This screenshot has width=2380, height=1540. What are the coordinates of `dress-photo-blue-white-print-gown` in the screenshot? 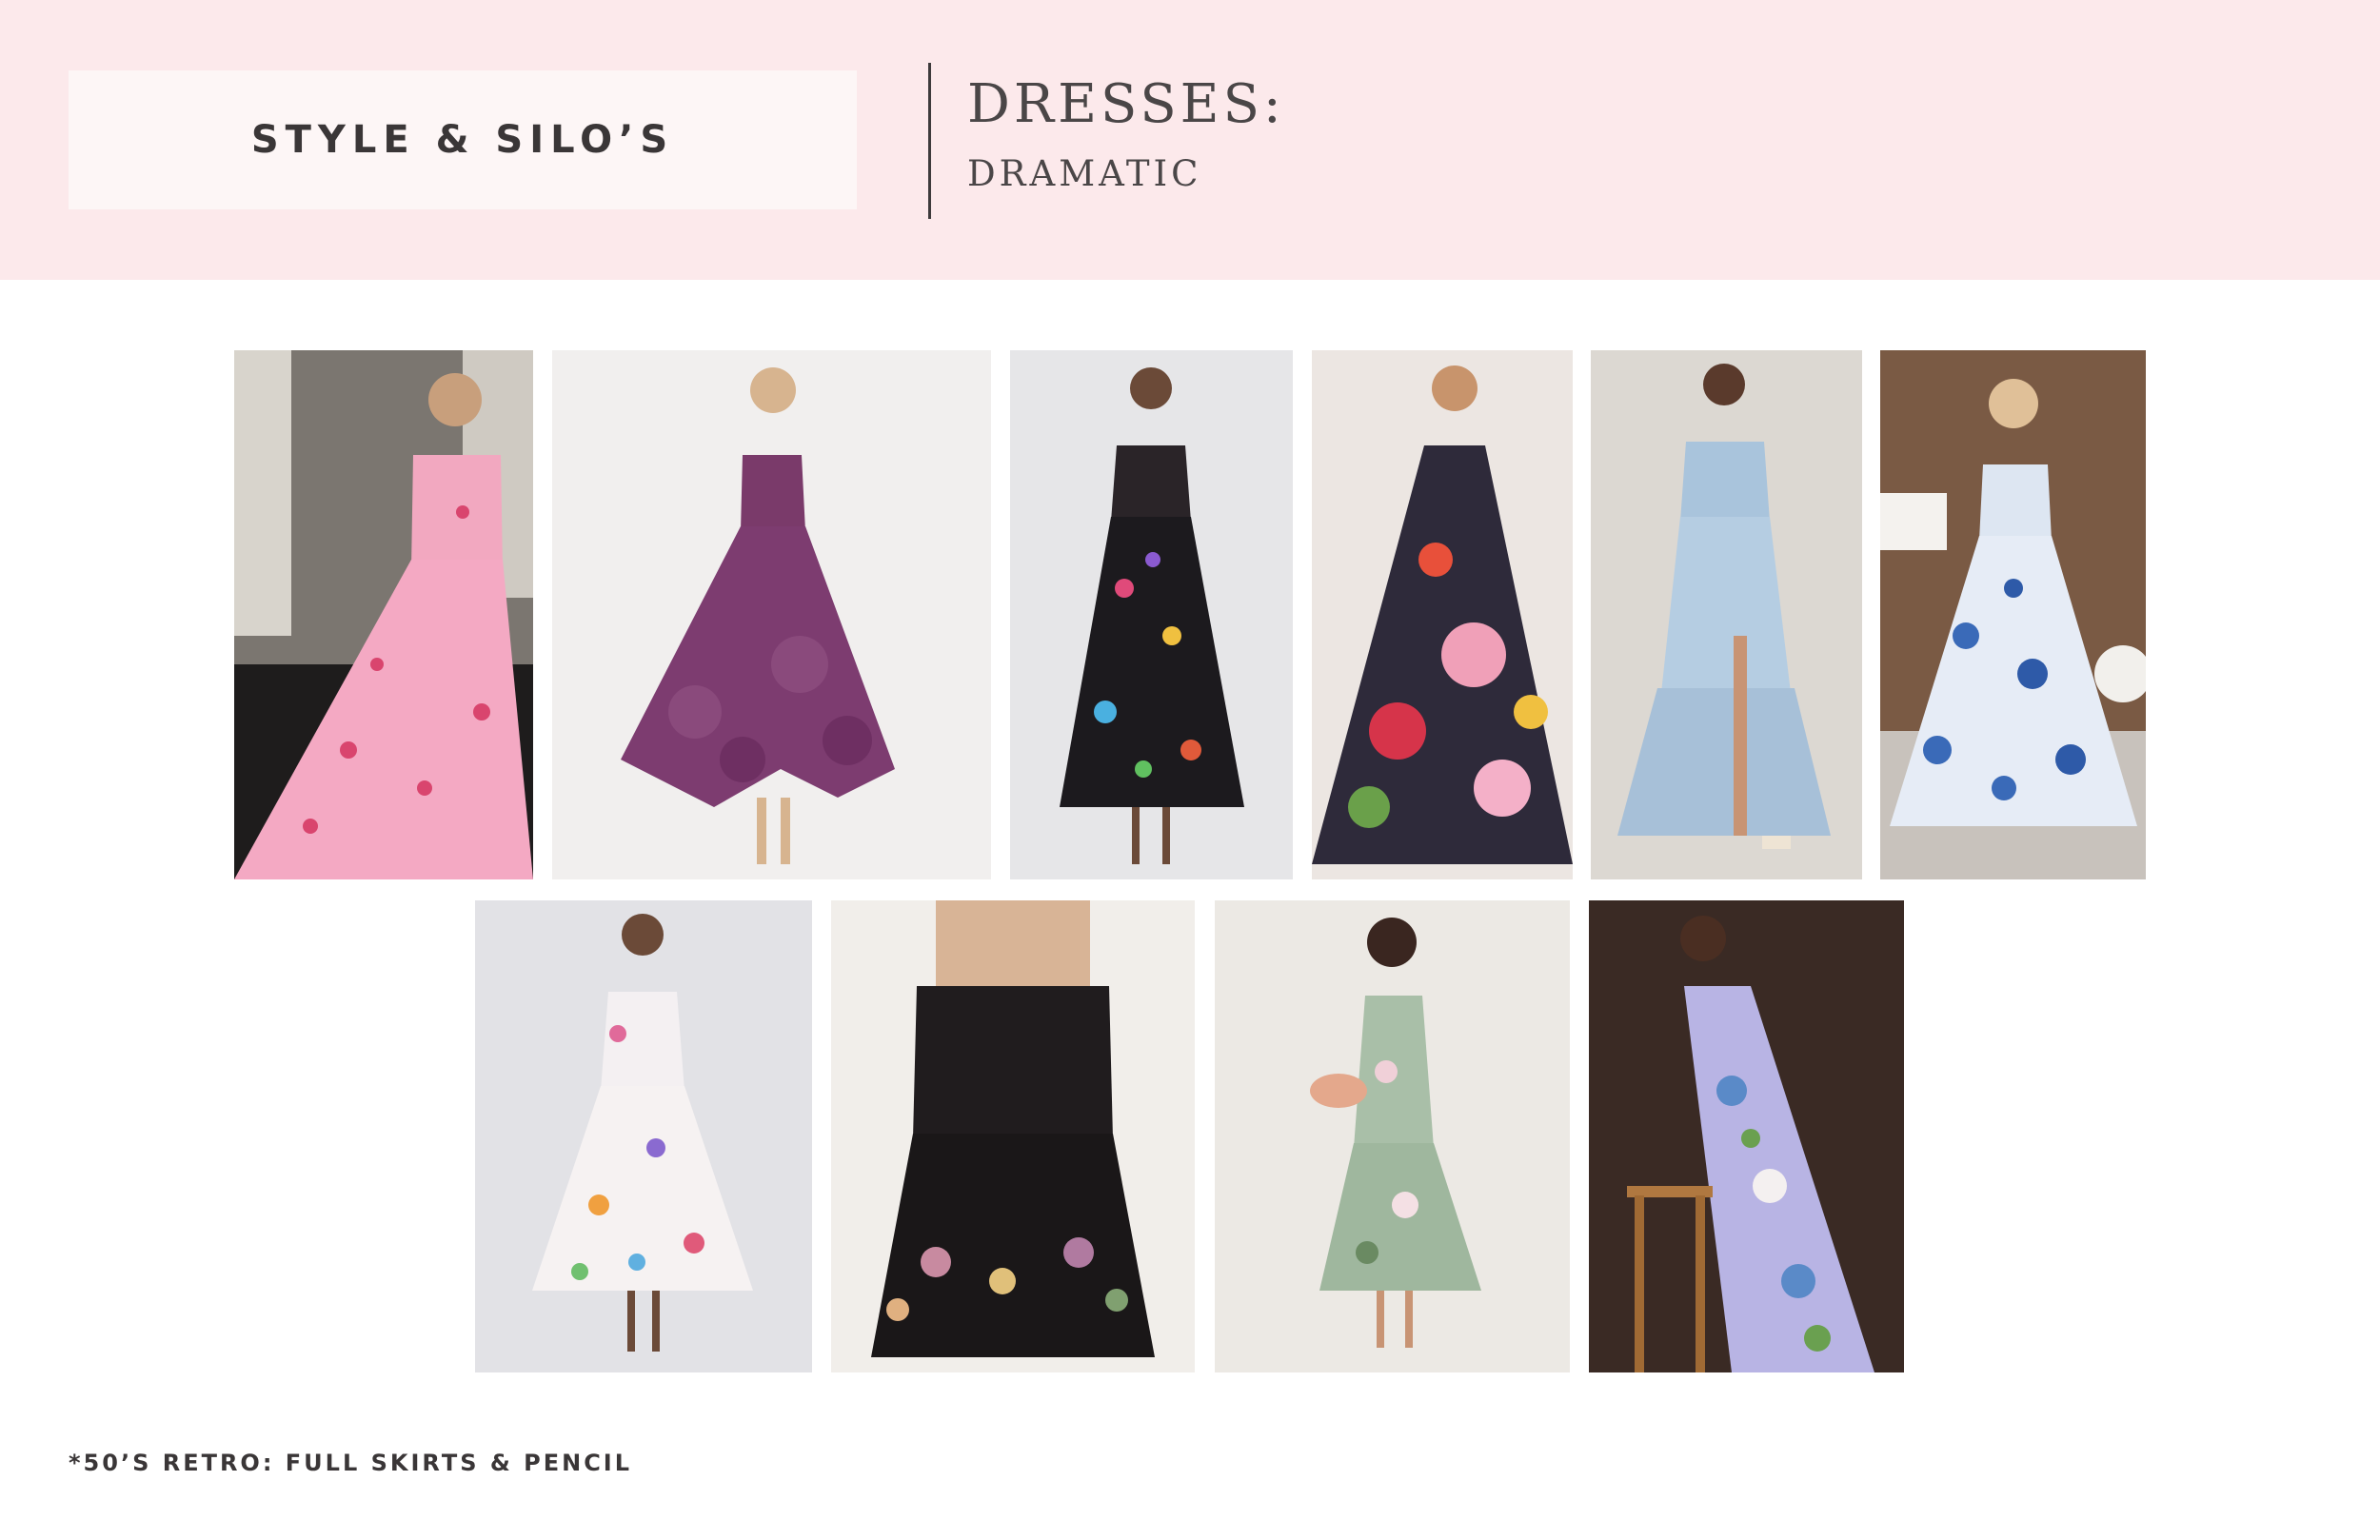 It's located at (2013, 614).